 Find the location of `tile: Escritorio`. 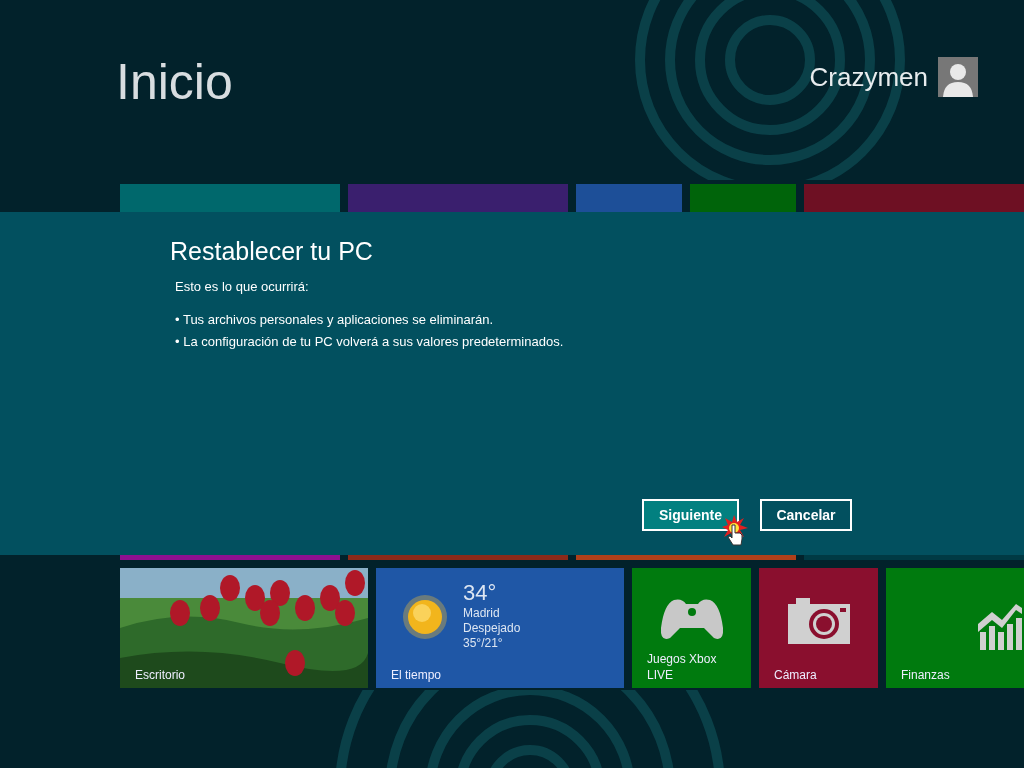

tile: Escritorio is located at coordinates (244, 628).